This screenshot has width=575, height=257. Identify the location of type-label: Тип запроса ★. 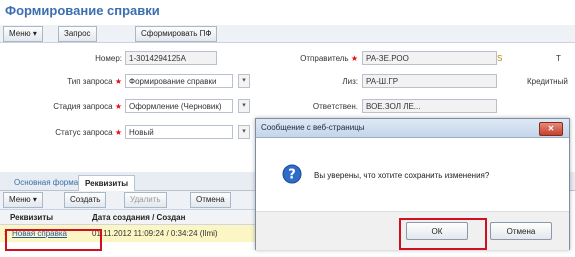
(71, 81).